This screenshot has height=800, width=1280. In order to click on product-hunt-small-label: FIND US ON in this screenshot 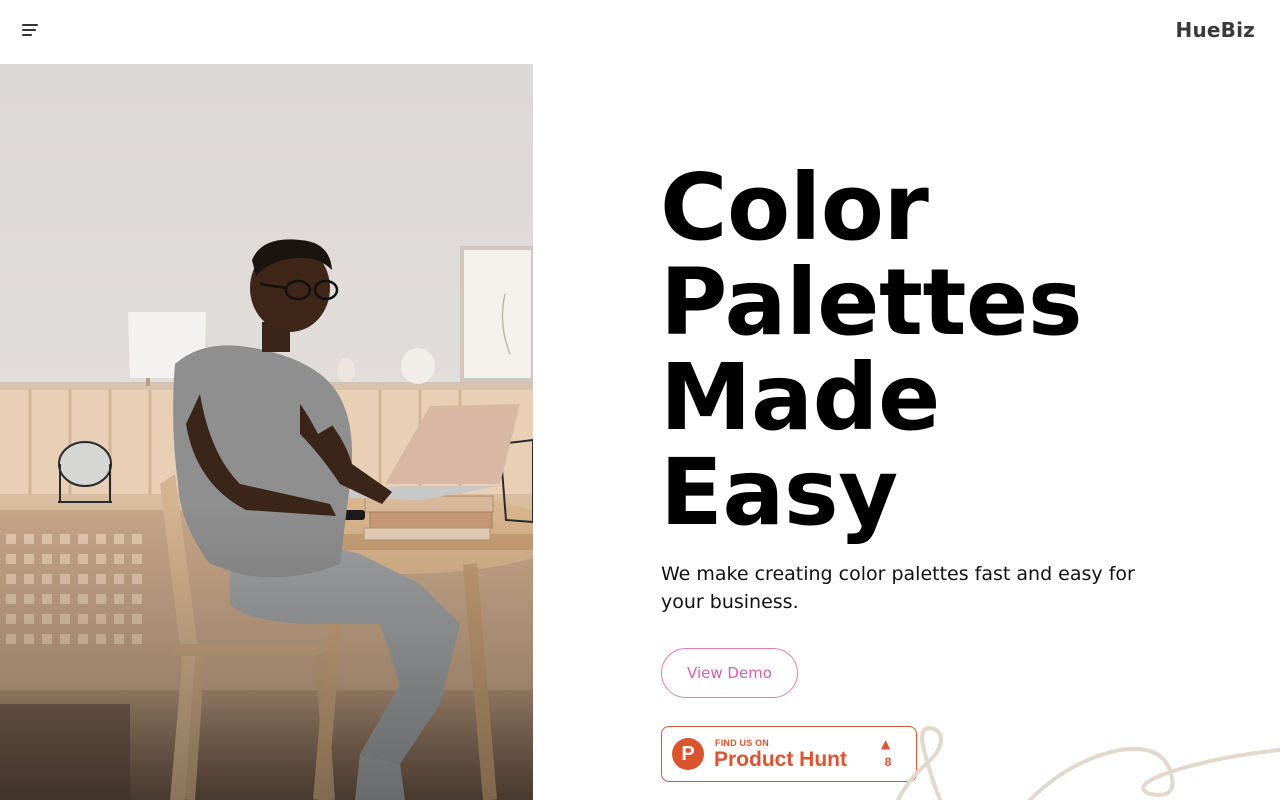, I will do `click(742, 743)`.